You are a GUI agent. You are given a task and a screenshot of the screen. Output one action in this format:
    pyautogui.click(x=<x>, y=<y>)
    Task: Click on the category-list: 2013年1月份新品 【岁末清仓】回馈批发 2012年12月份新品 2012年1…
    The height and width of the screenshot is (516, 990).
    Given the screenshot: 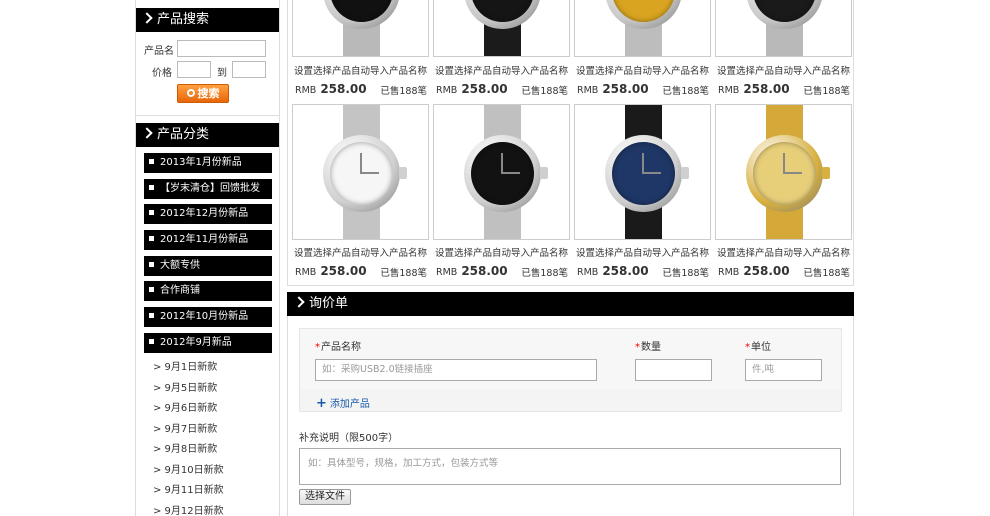 What is the action you would take?
    pyautogui.click(x=208, y=256)
    